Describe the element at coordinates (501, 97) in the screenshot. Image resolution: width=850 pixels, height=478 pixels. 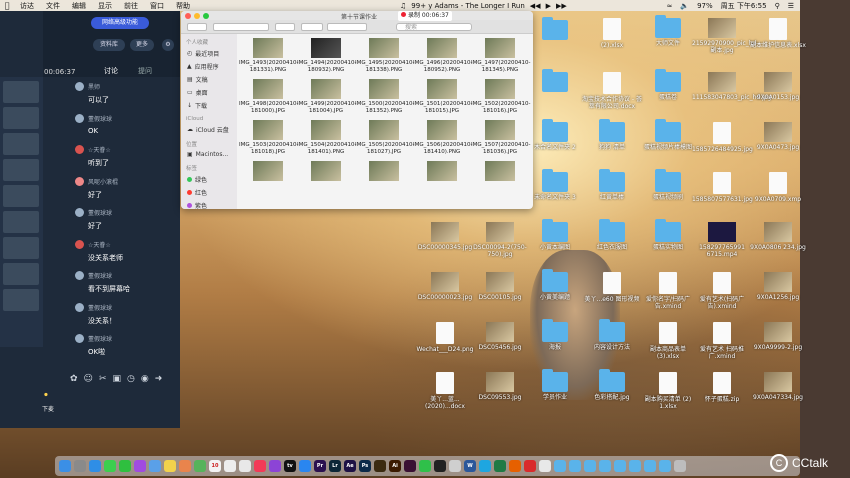
I see `file-item: IMG_1502(20200410-181016).JPG` at that location.